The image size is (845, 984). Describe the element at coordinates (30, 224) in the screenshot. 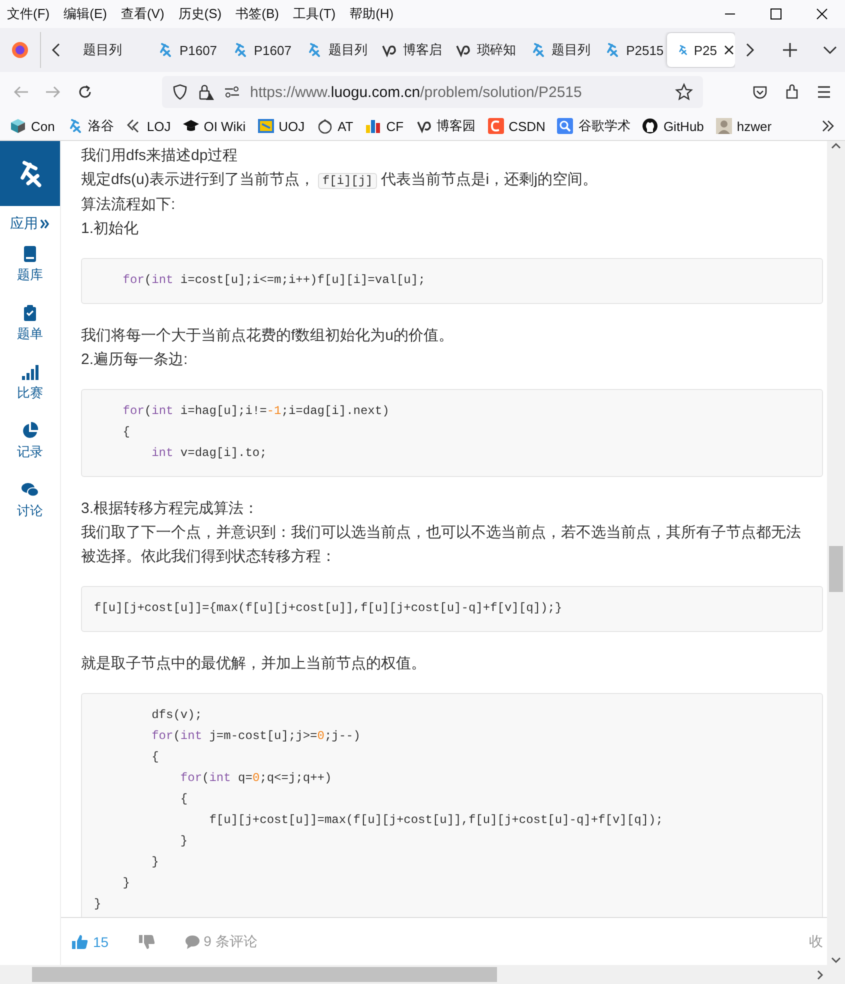

I see `apps-menu: 应用` at that location.